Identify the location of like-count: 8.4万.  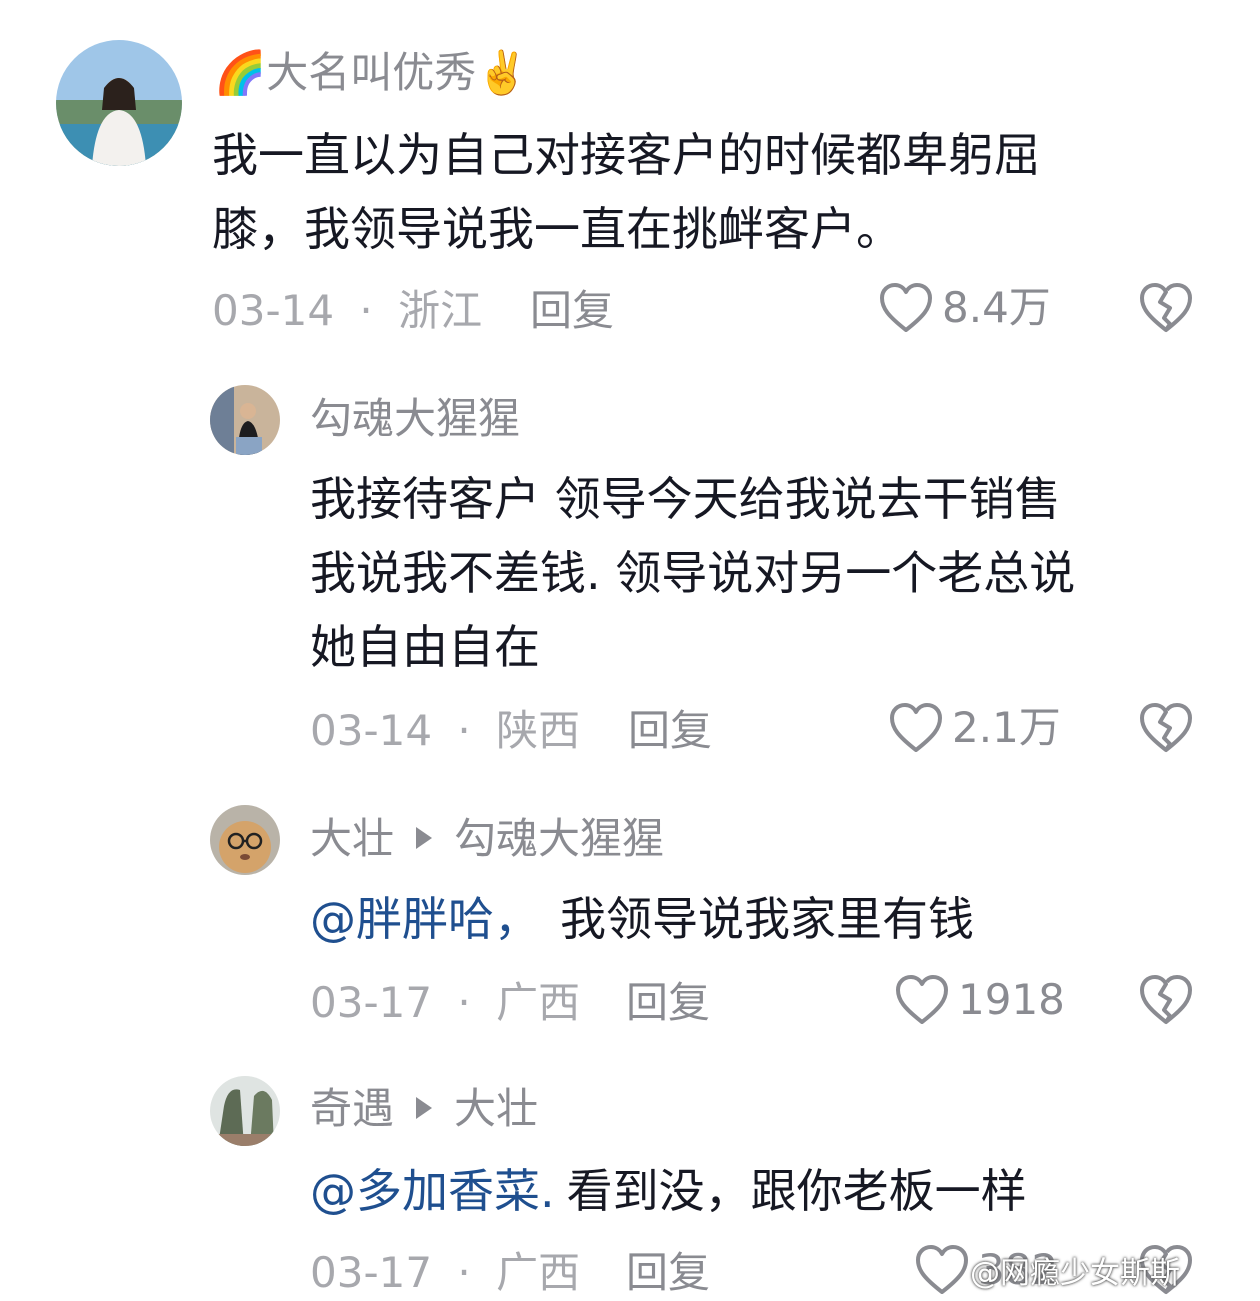
(996, 307).